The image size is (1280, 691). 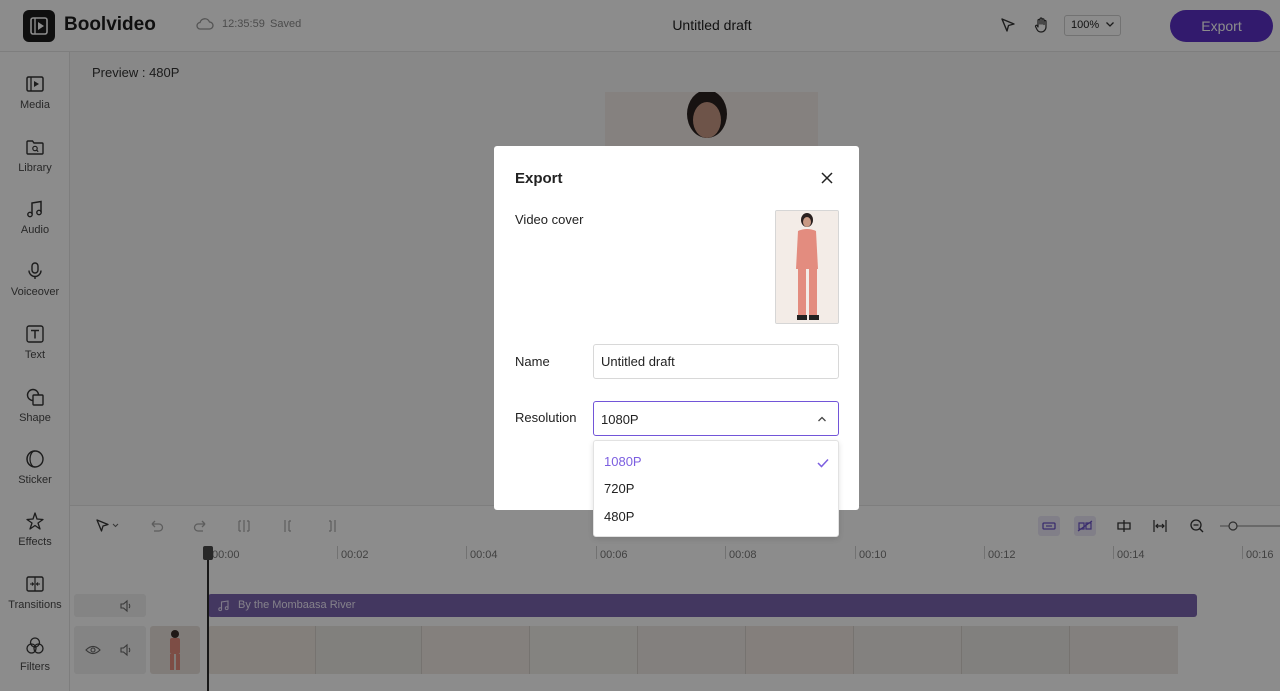 I want to click on chevron-up-icon, so click(x=822, y=420).